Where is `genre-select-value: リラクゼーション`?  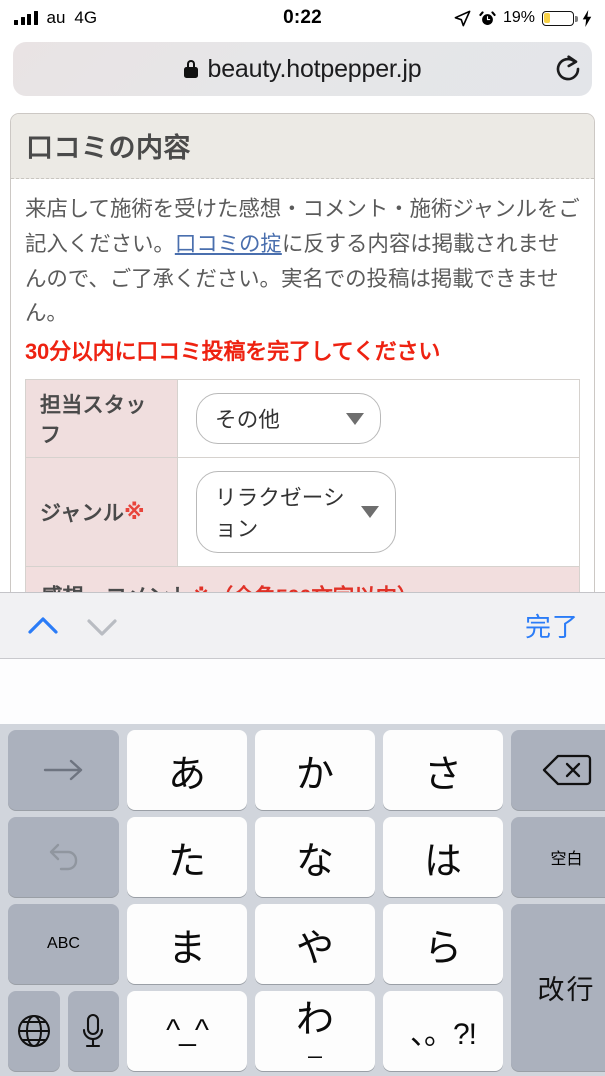
genre-select-value: リラクゼーション is located at coordinates (280, 514).